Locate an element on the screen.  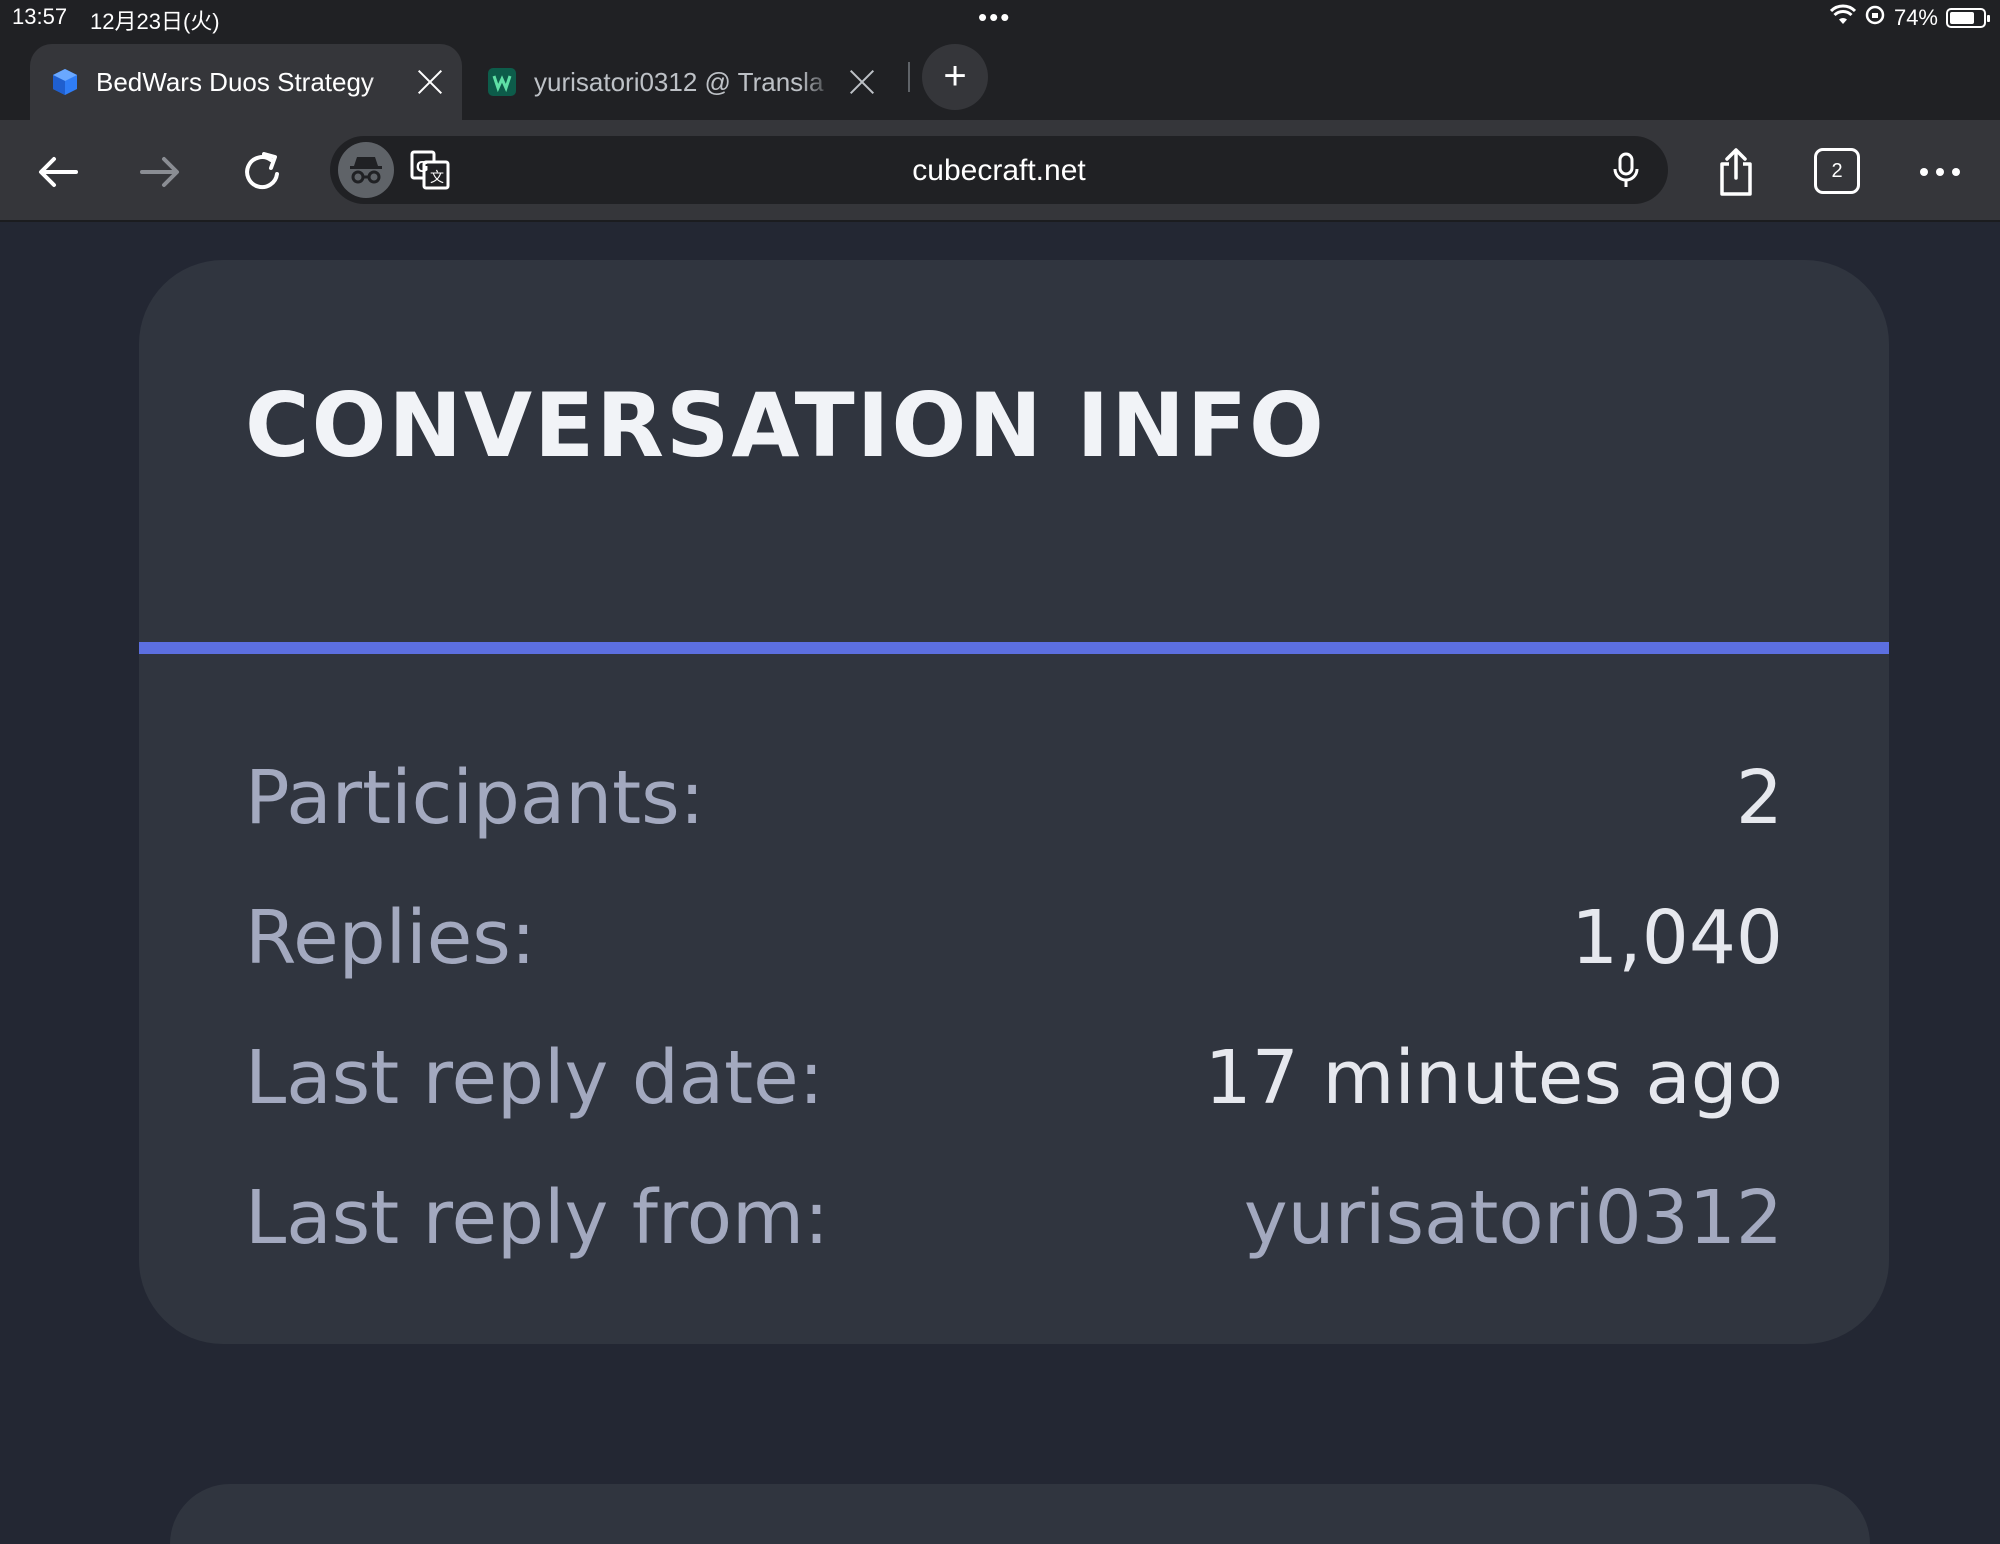
address-bar: G文 cubecraft.net is located at coordinates (999, 170).